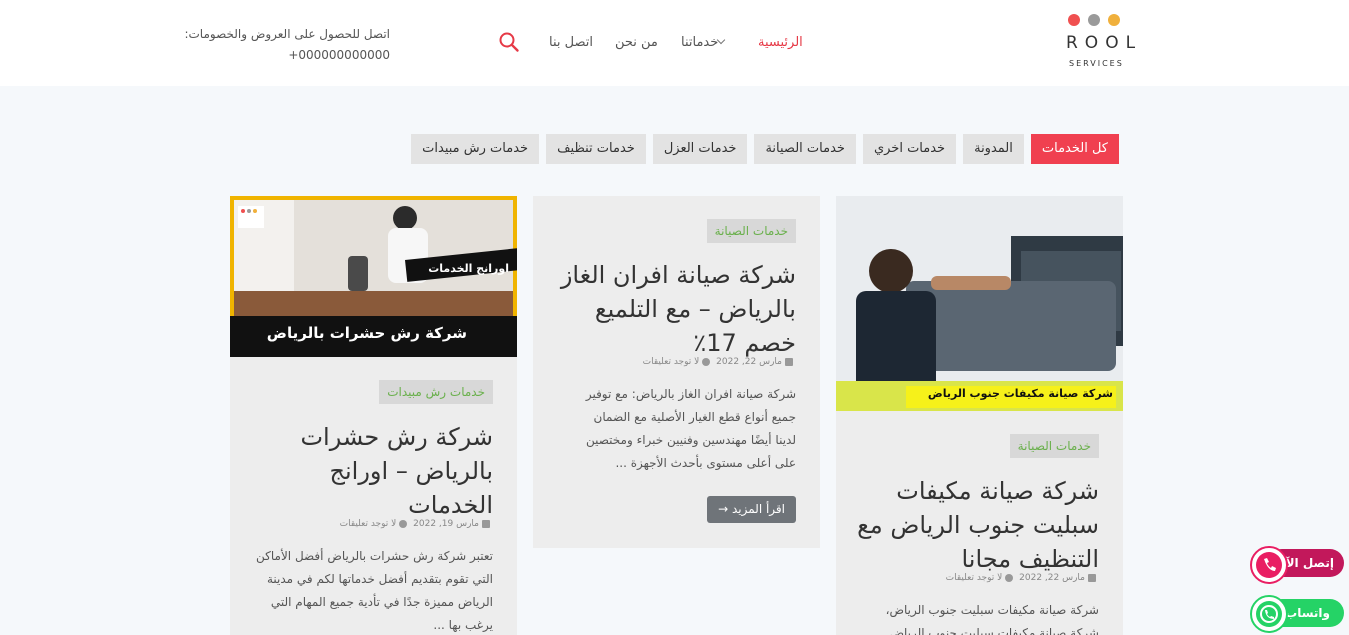  Describe the element at coordinates (1104, 43) in the screenshot. I see `logo-word: ROOL` at that location.